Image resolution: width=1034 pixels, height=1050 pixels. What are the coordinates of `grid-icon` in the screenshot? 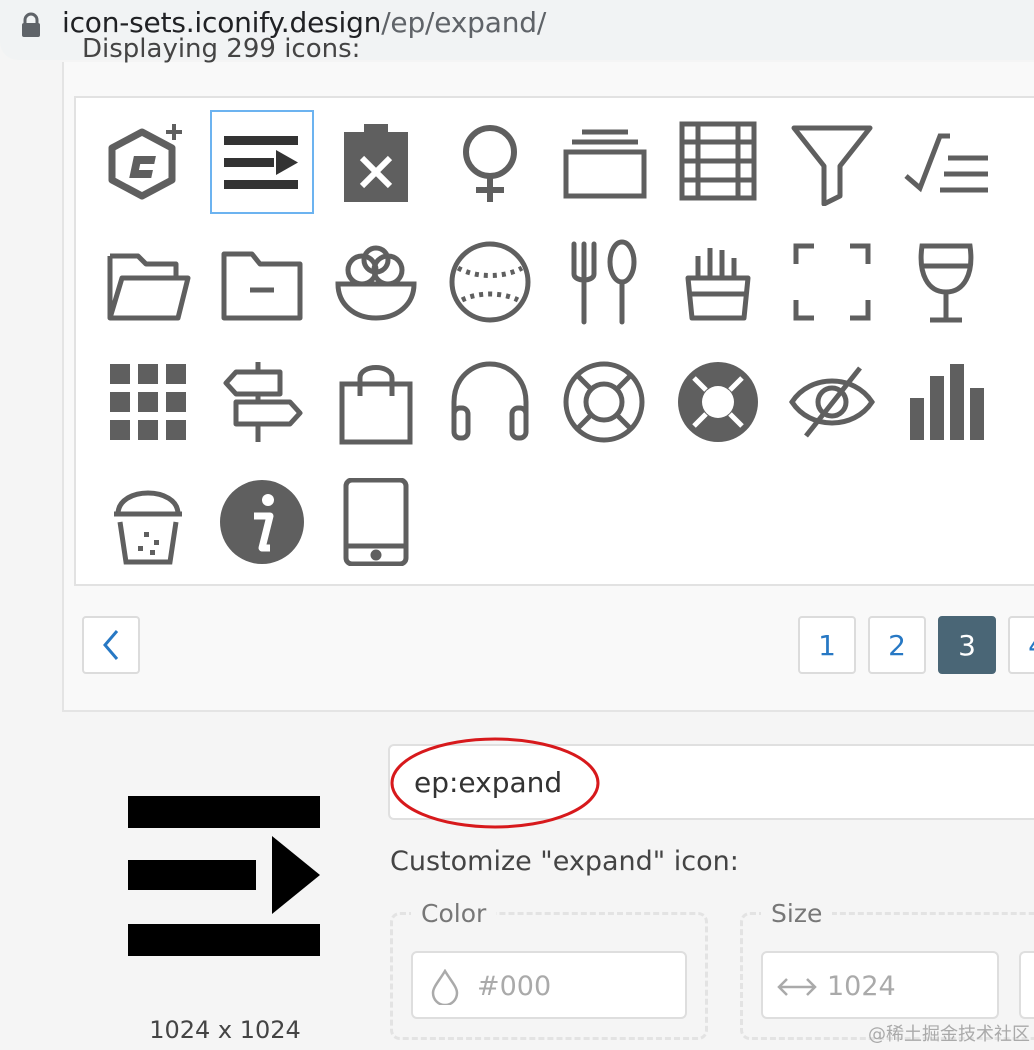 It's located at (148, 402).